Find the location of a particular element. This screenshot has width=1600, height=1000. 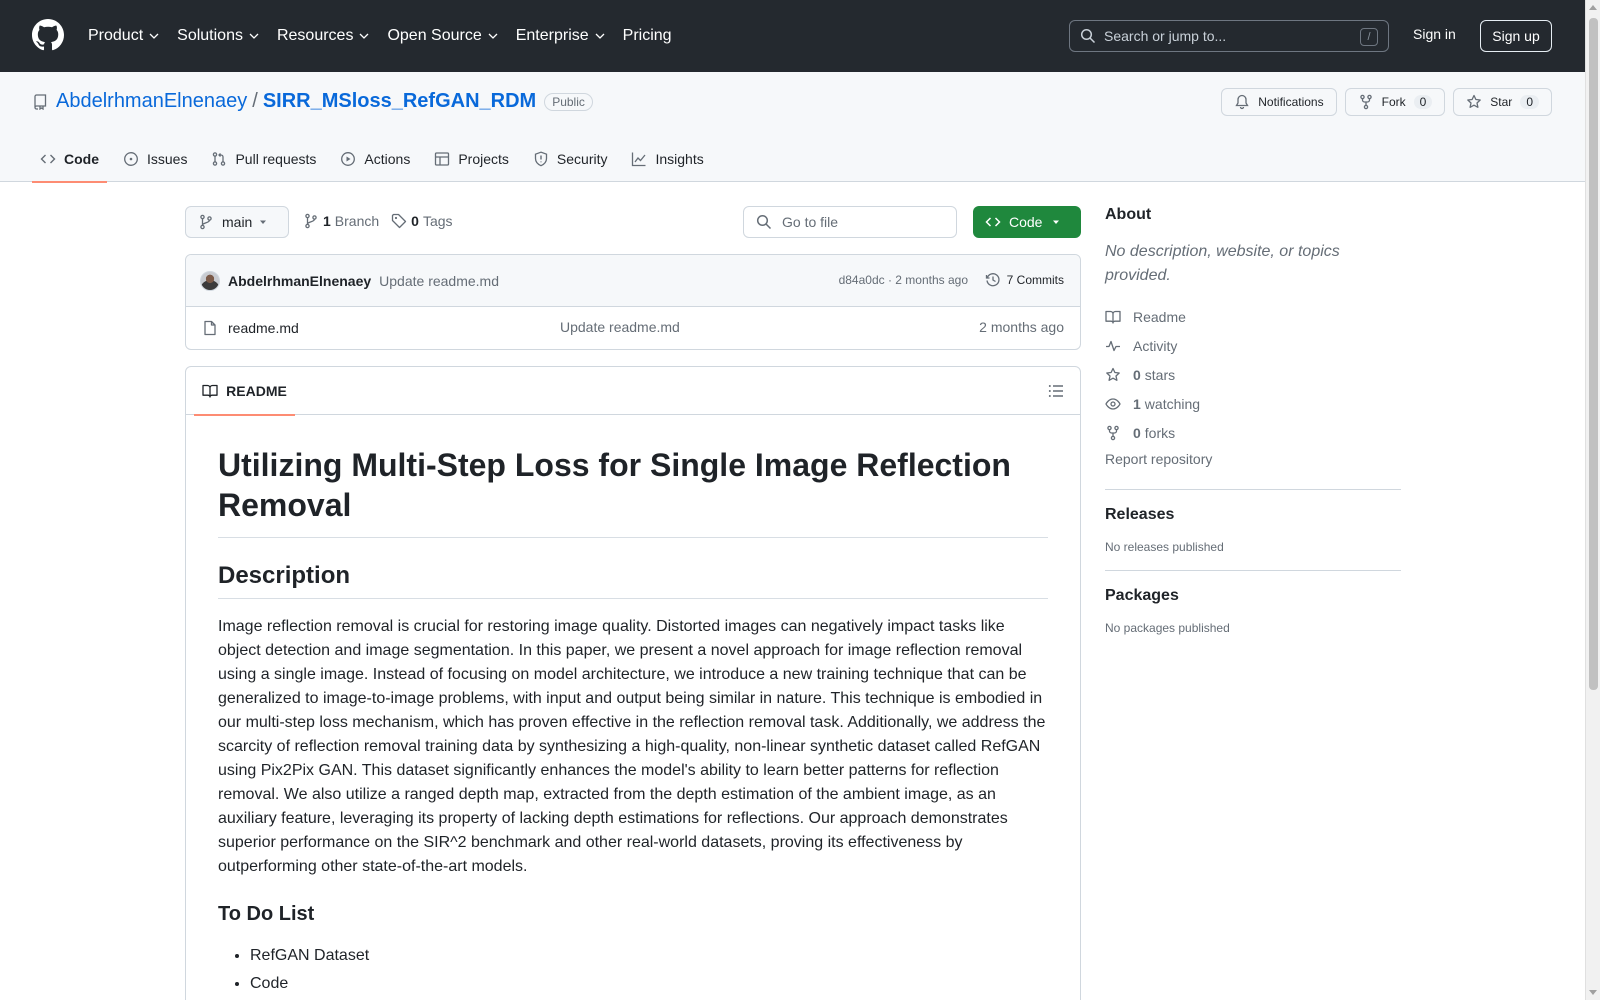

fork-label: Fork is located at coordinates (1393, 102).